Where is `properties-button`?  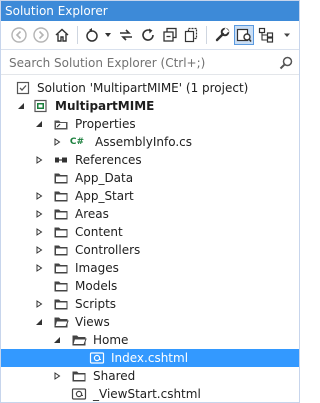 properties-button is located at coordinates (222, 35).